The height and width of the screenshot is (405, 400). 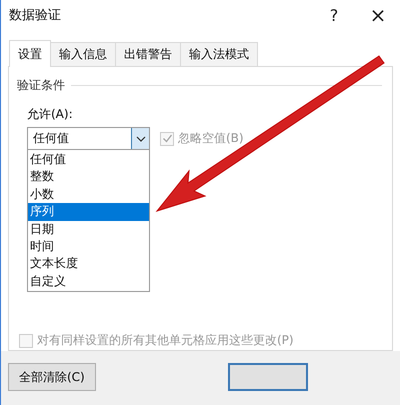 What do you see at coordinates (88, 247) in the screenshot?
I see `dropdown-option: 时间` at bounding box center [88, 247].